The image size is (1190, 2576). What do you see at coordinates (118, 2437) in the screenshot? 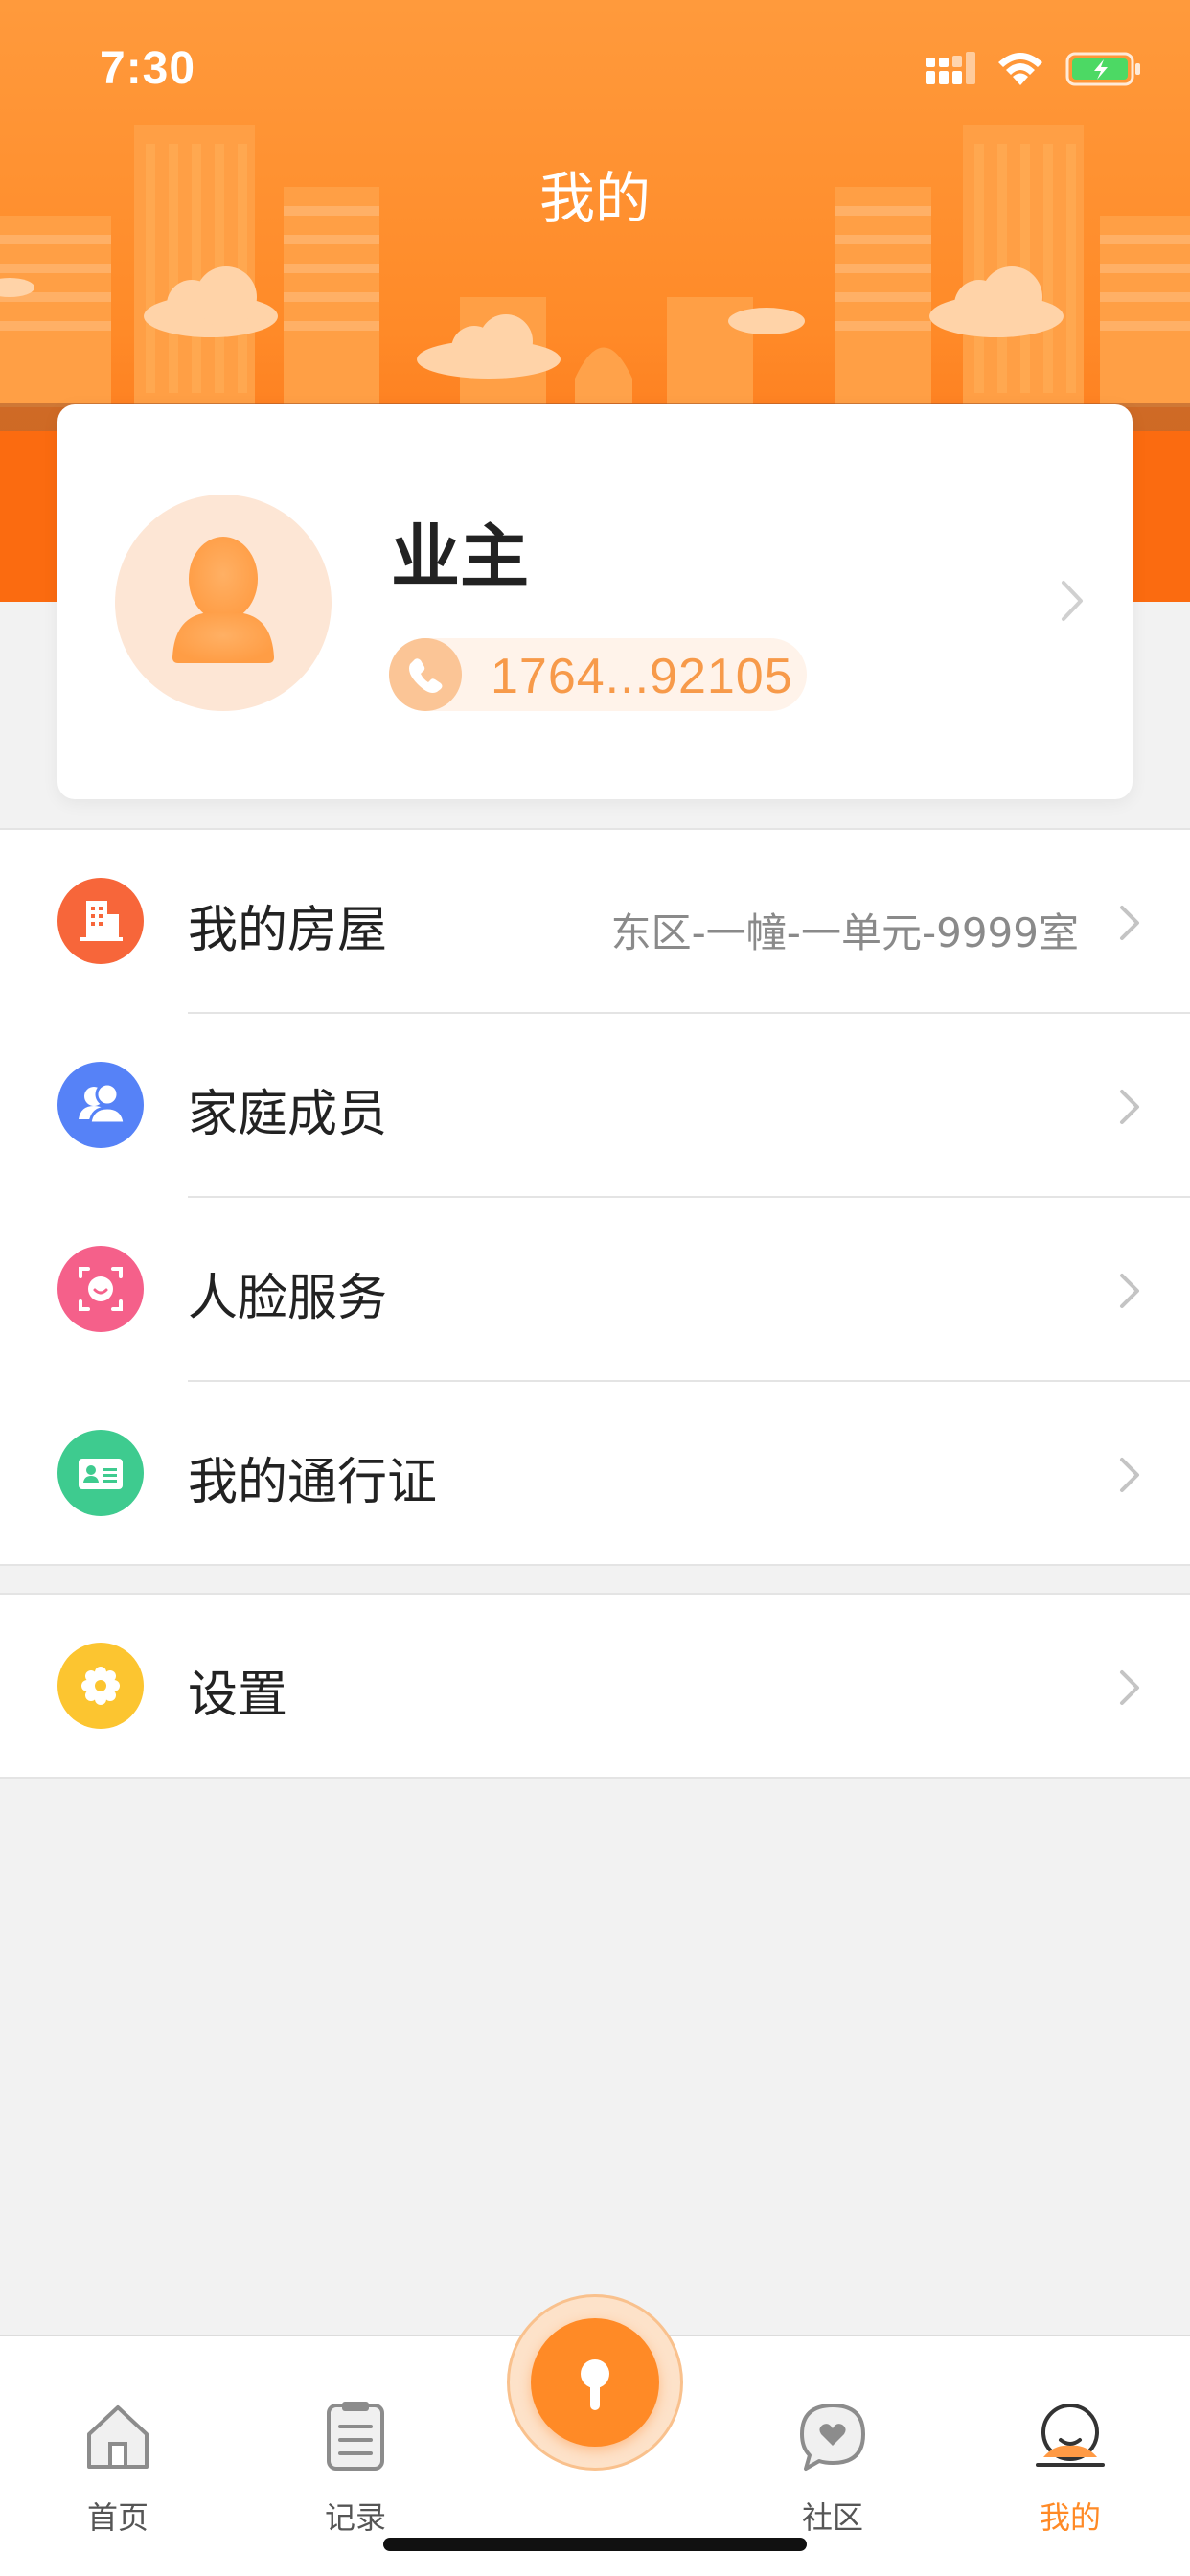
I see `home-icon` at bounding box center [118, 2437].